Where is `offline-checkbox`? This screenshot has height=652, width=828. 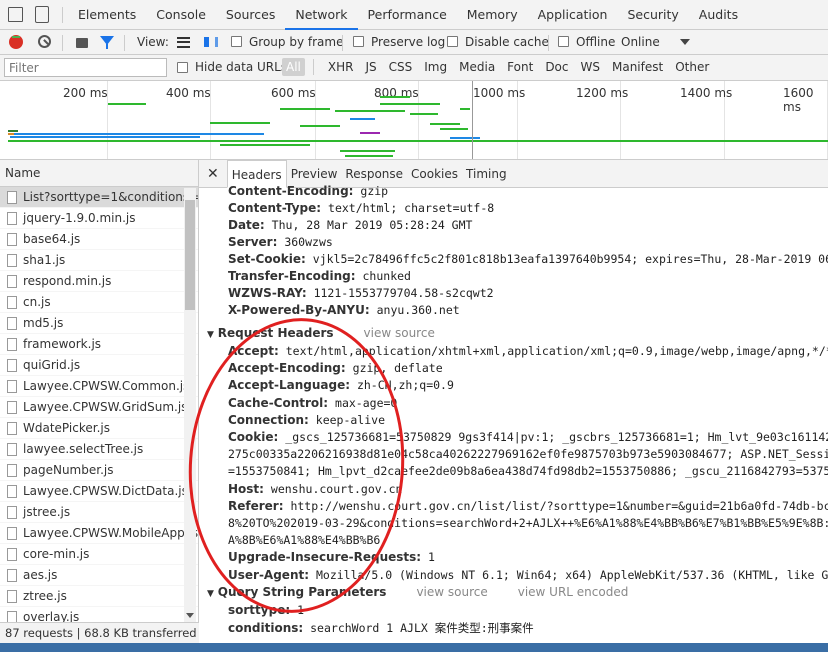
offline-checkbox is located at coordinates (566, 43).